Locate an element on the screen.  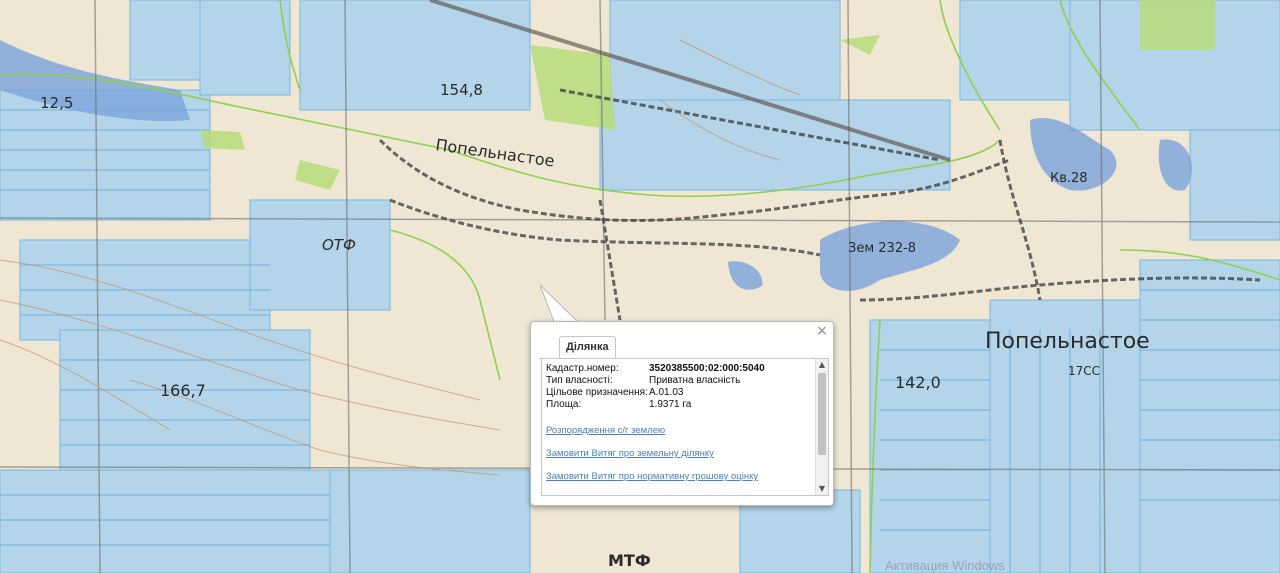
field-row-cadastral: Кадастр.номер: 3520385500:02:000:5040 is located at coordinates (680, 369).